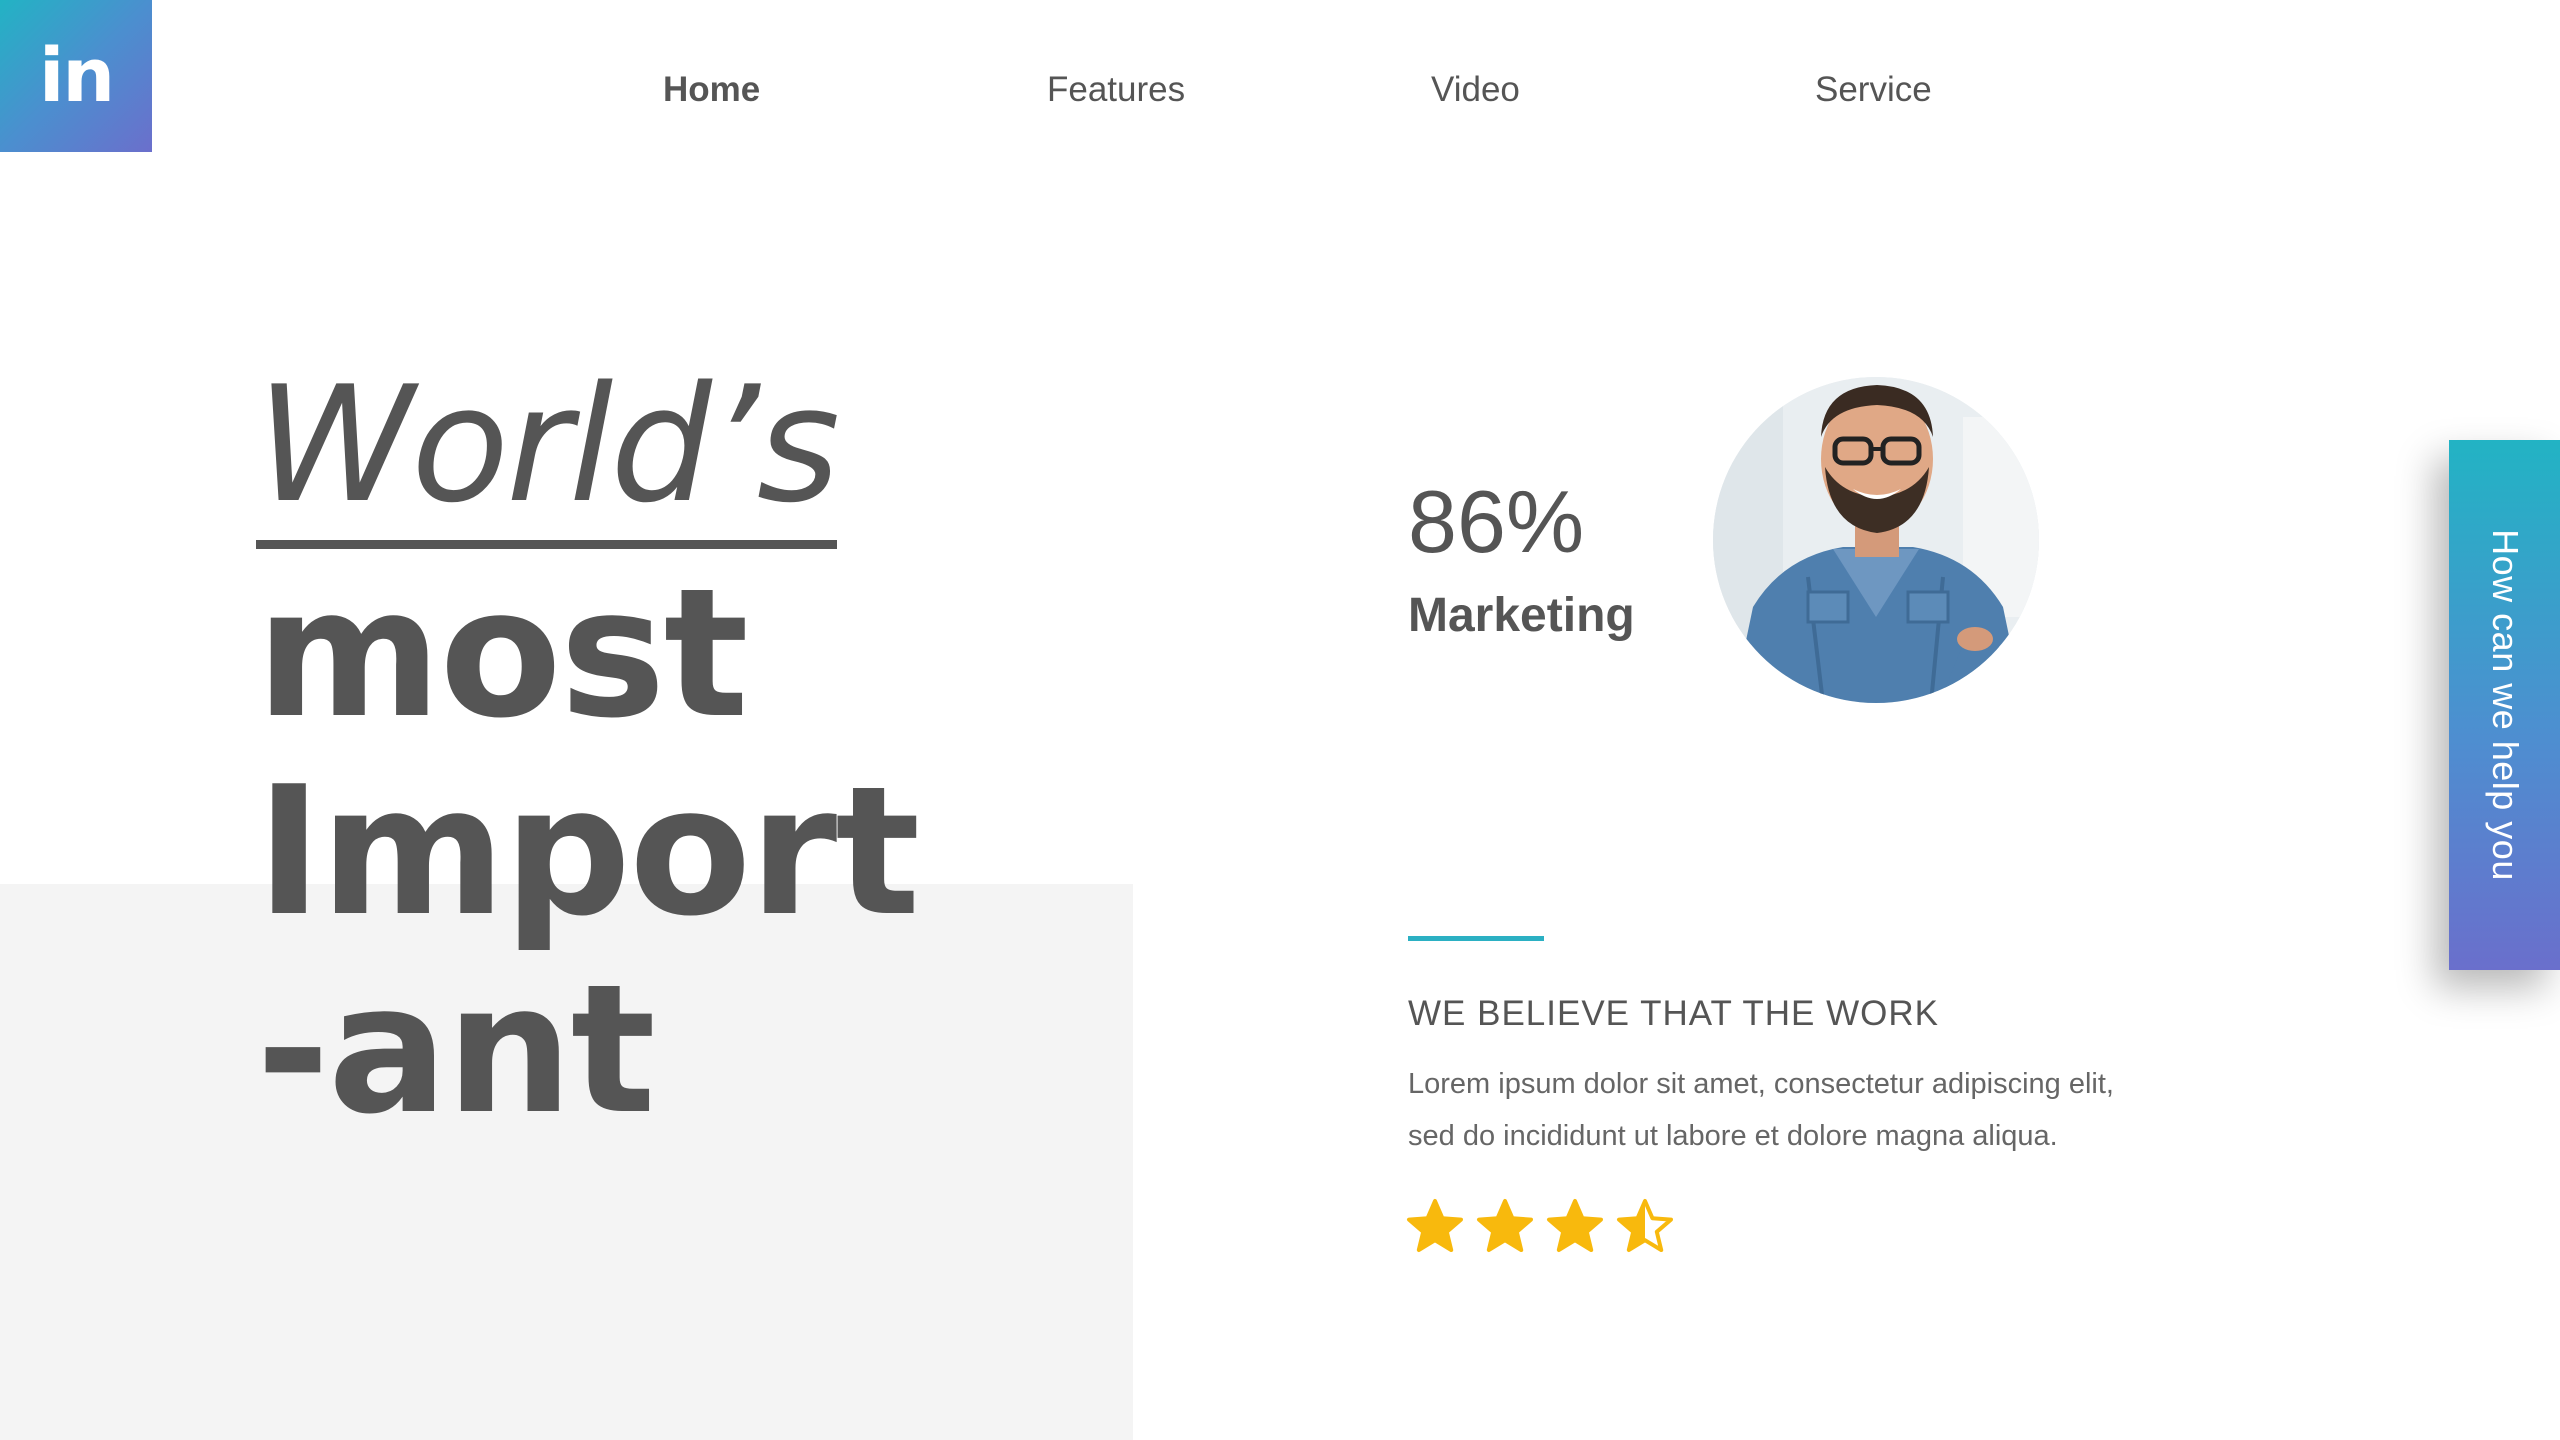  Describe the element at coordinates (1476, 938) in the screenshot. I see `accent-divider` at that location.